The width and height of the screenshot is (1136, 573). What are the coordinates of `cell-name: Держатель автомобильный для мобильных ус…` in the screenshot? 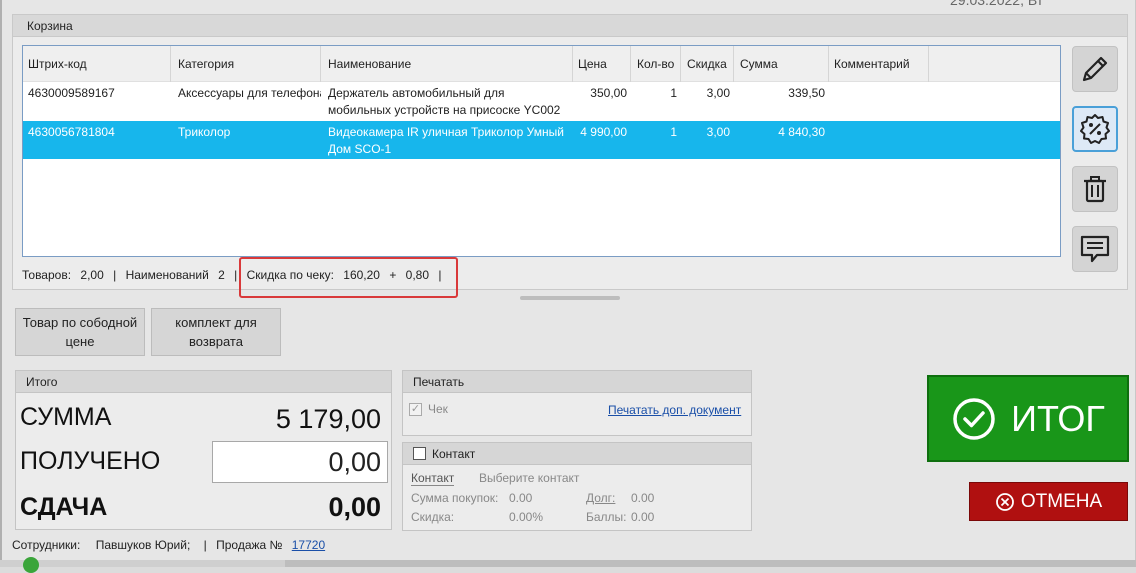 It's located at (444, 101).